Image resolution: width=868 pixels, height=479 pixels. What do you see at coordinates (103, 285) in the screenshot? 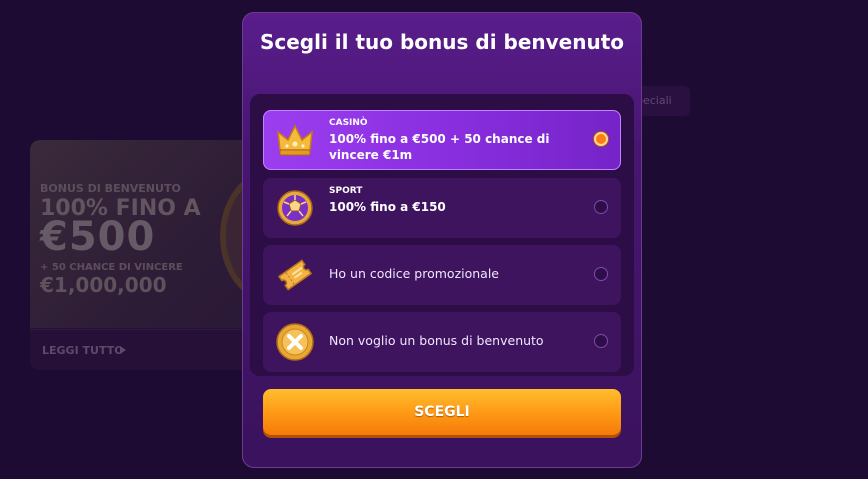
I see `banner-line-5: €1,000,000` at bounding box center [103, 285].